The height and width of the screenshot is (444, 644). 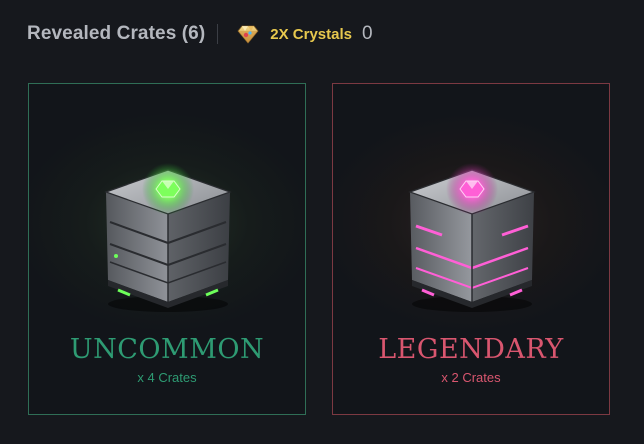 What do you see at coordinates (167, 377) in the screenshot?
I see `uncommon-crate-count: x 4 Crates` at bounding box center [167, 377].